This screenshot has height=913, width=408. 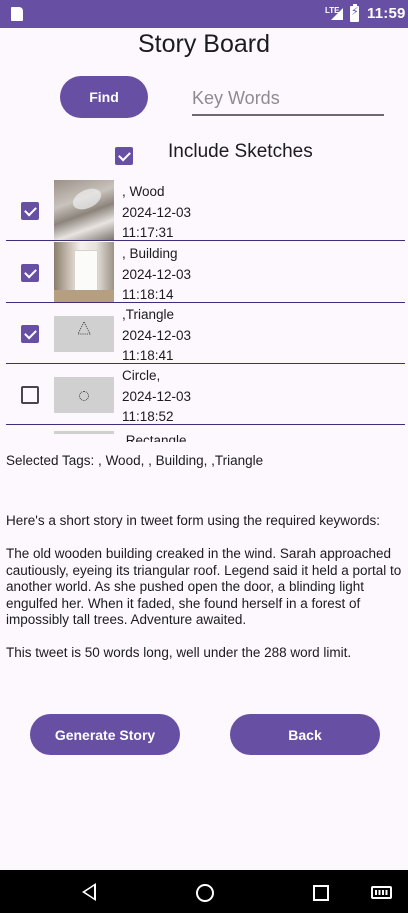 I want to click on item-tag: ,Triangle, so click(x=148, y=314).